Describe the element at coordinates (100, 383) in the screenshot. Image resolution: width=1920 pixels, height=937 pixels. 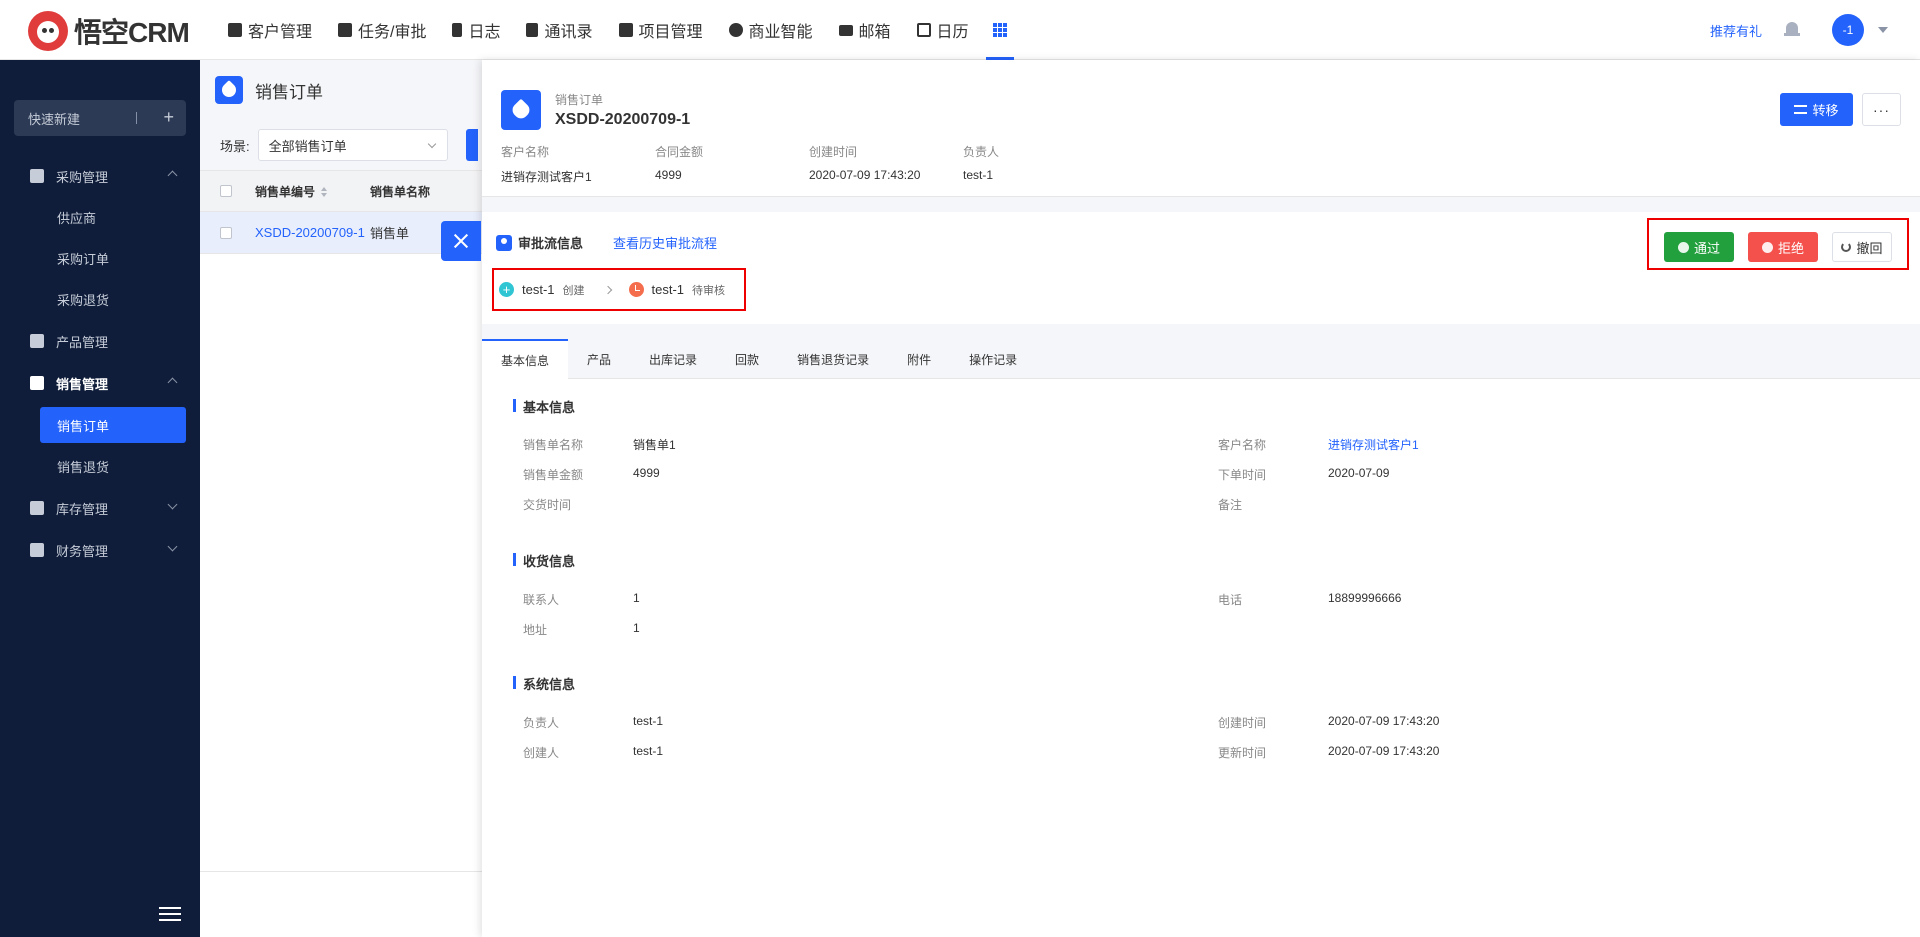
I see `sidebar-group-sales: 销售管理` at that location.